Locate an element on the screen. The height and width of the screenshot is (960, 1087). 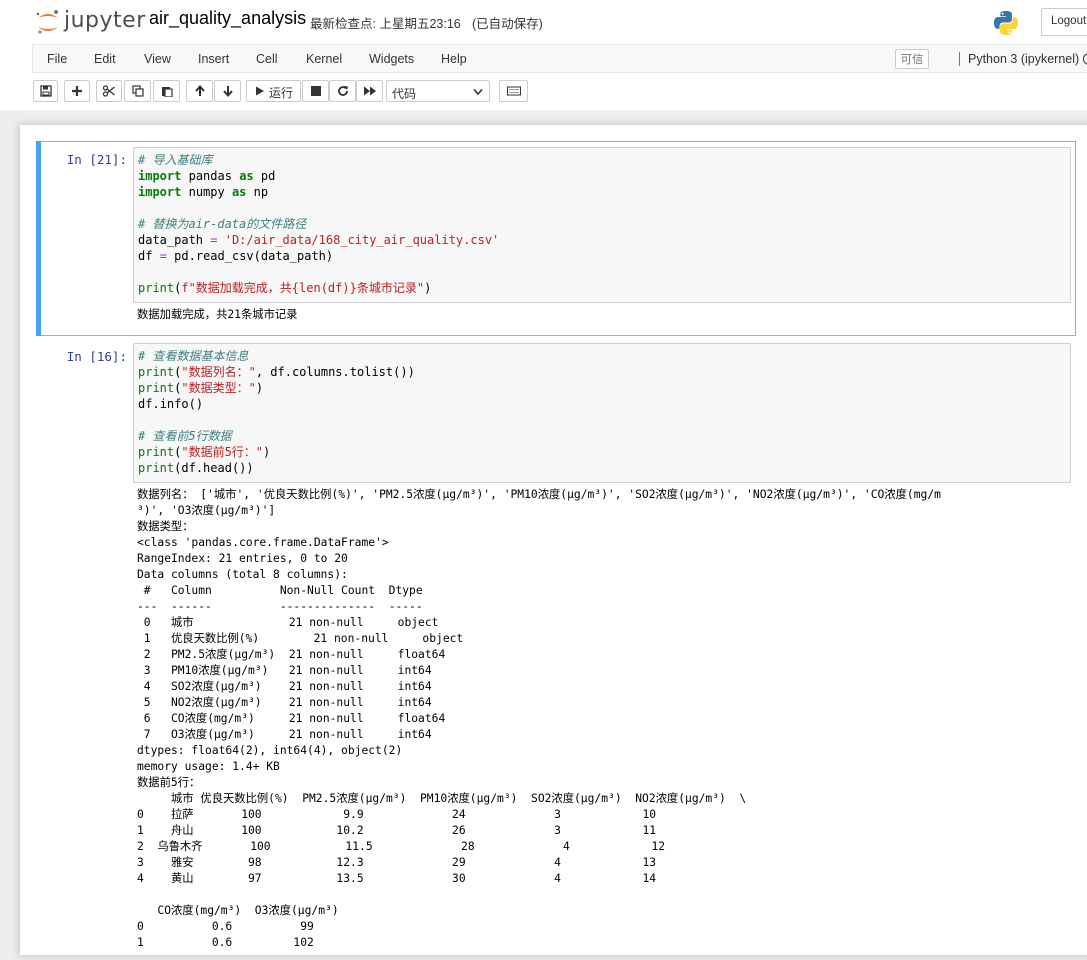
move-up-button is located at coordinates (199, 91).